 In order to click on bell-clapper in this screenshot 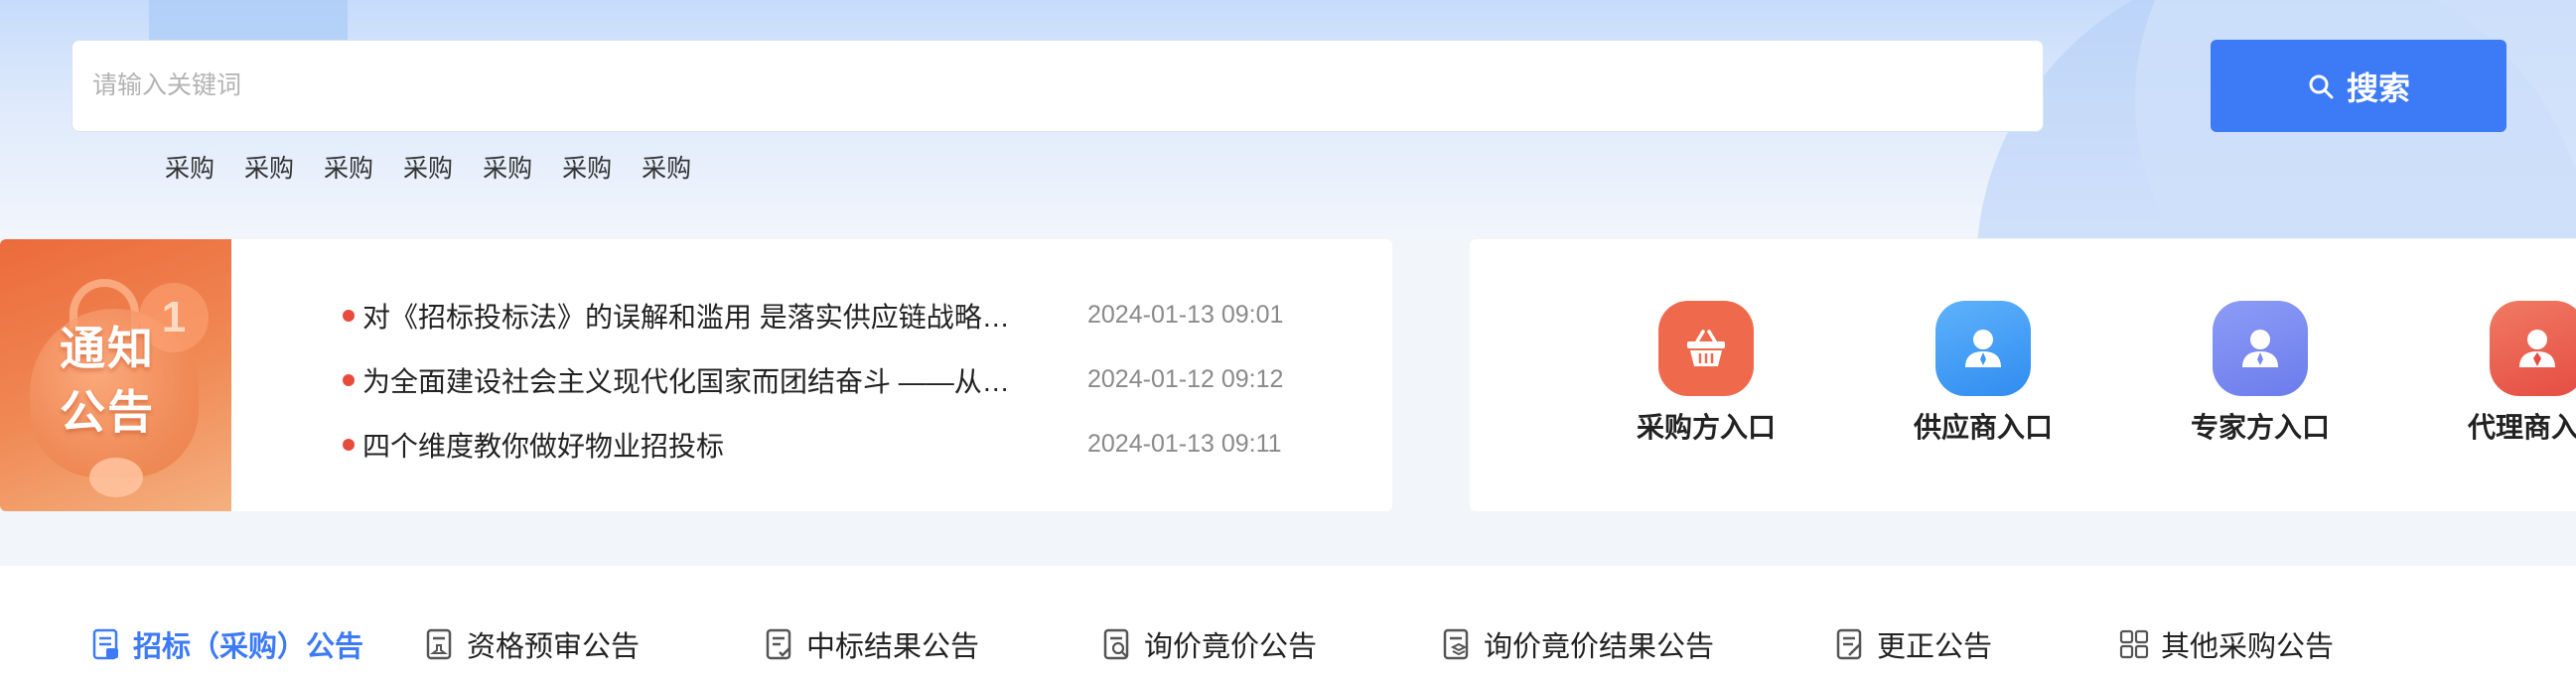, I will do `click(116, 477)`.